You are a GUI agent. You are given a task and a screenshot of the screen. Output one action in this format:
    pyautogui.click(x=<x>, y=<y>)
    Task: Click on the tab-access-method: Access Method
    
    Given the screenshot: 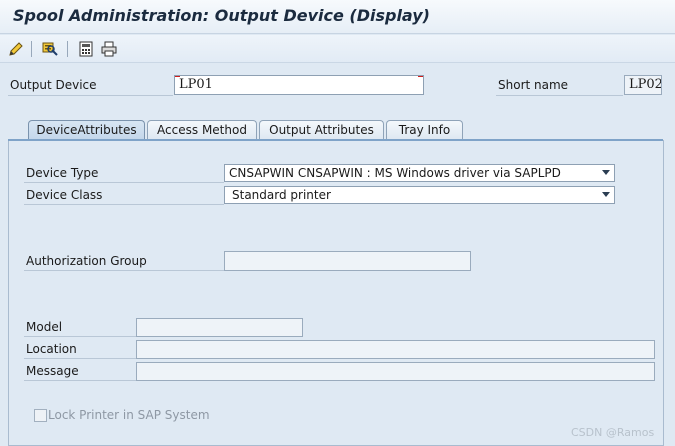 What is the action you would take?
    pyautogui.click(x=202, y=130)
    